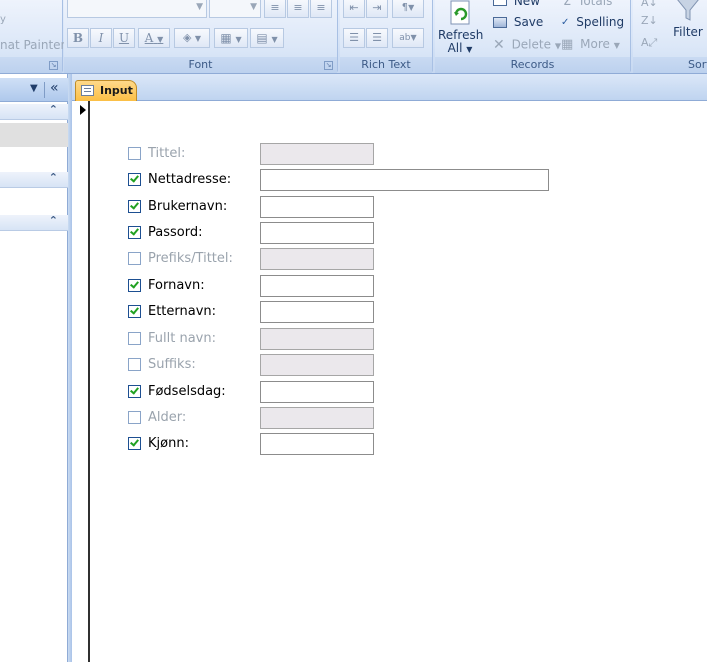 This screenshot has height=662, width=707. I want to click on navigation-pane-header: ▼ «, so click(34, 90).